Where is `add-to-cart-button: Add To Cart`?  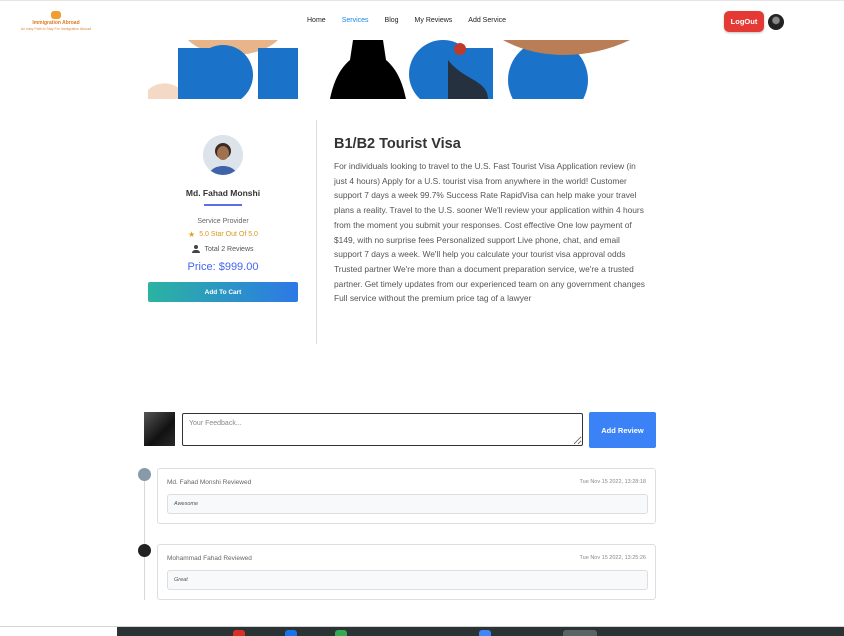
add-to-cart-button: Add To Cart is located at coordinates (223, 292).